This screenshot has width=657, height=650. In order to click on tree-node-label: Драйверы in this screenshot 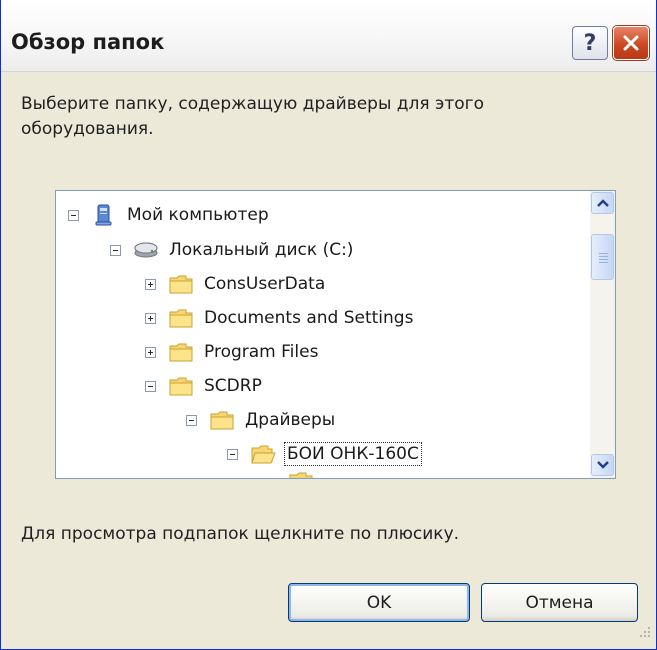, I will do `click(290, 420)`.